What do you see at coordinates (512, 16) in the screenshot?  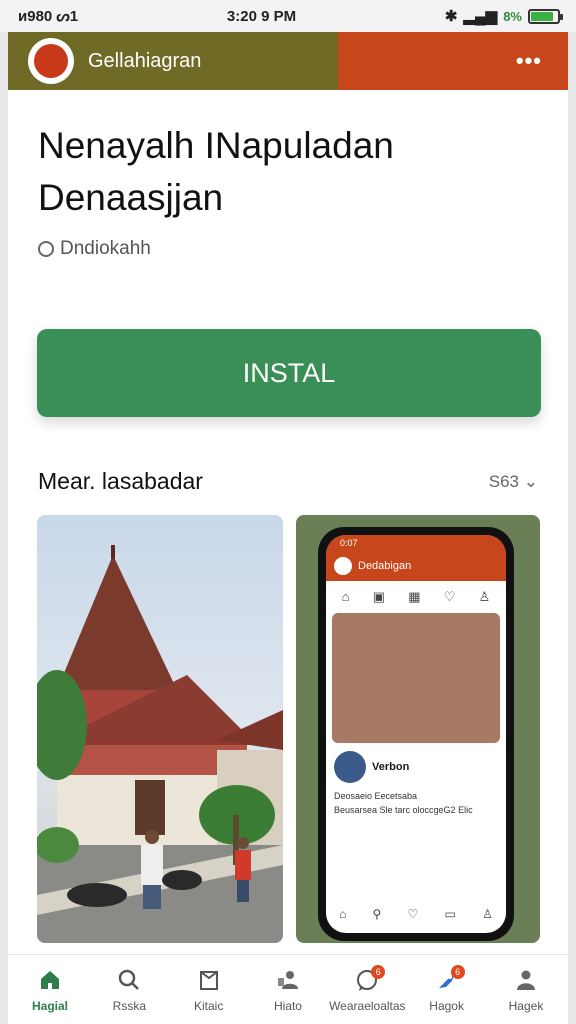 I see `battery-percent: 8%` at bounding box center [512, 16].